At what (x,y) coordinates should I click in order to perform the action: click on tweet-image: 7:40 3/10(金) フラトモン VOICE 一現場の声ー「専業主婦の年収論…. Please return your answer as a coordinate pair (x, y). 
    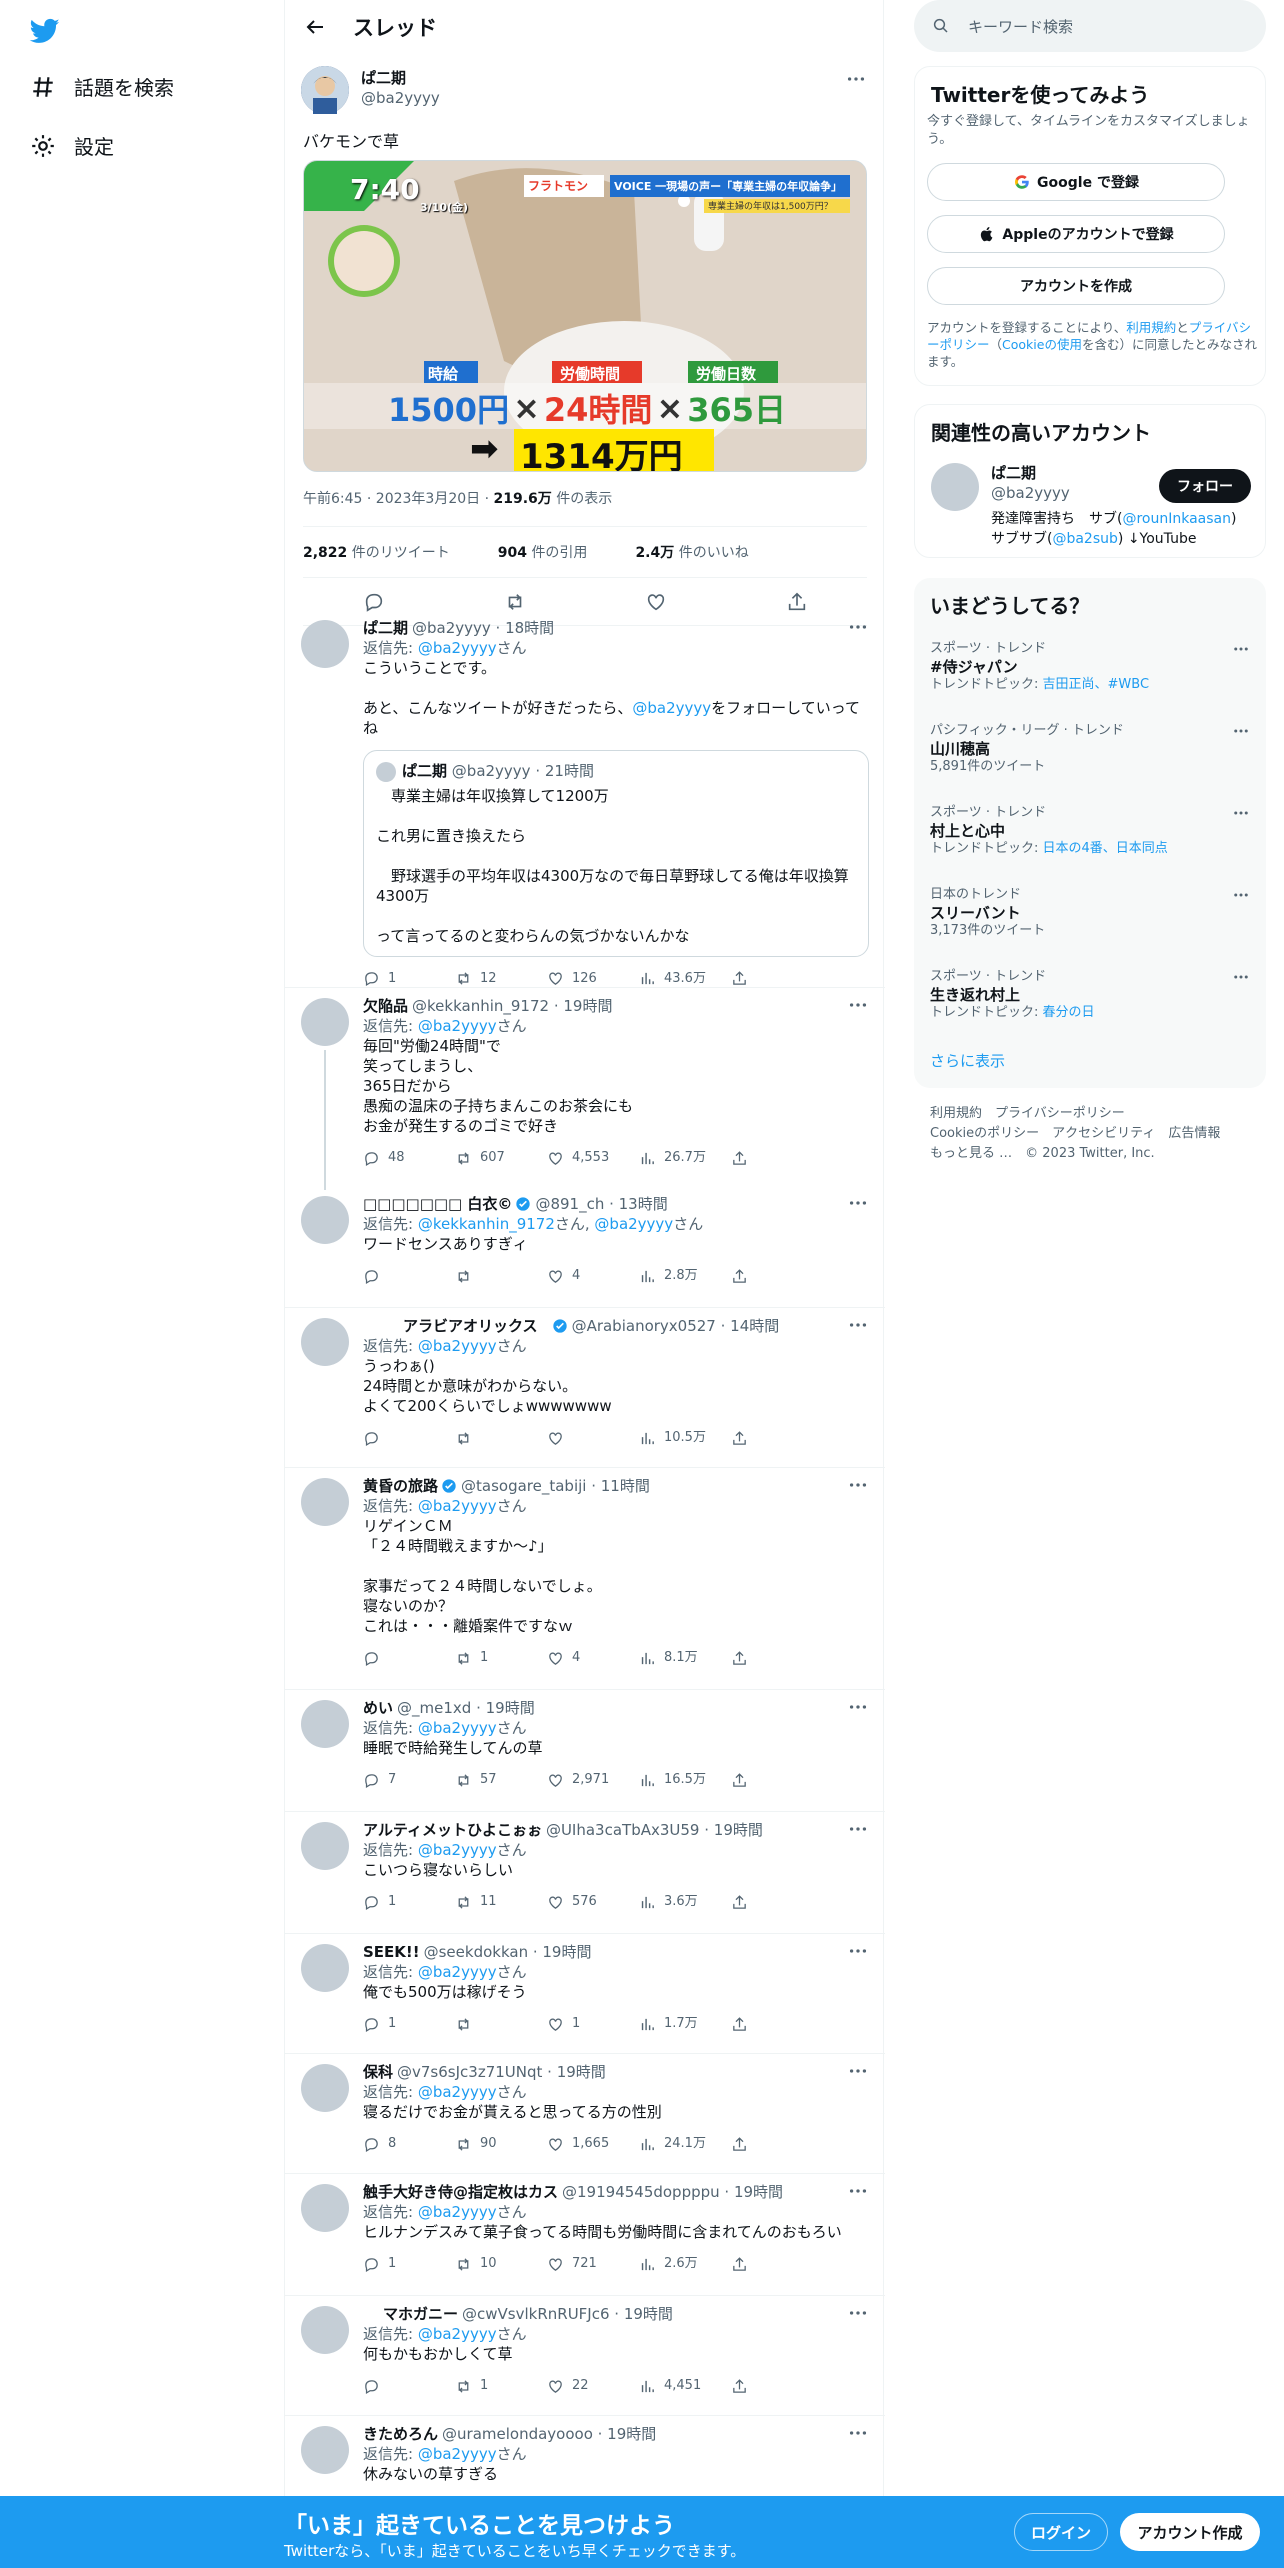
    Looking at the image, I should click on (585, 316).